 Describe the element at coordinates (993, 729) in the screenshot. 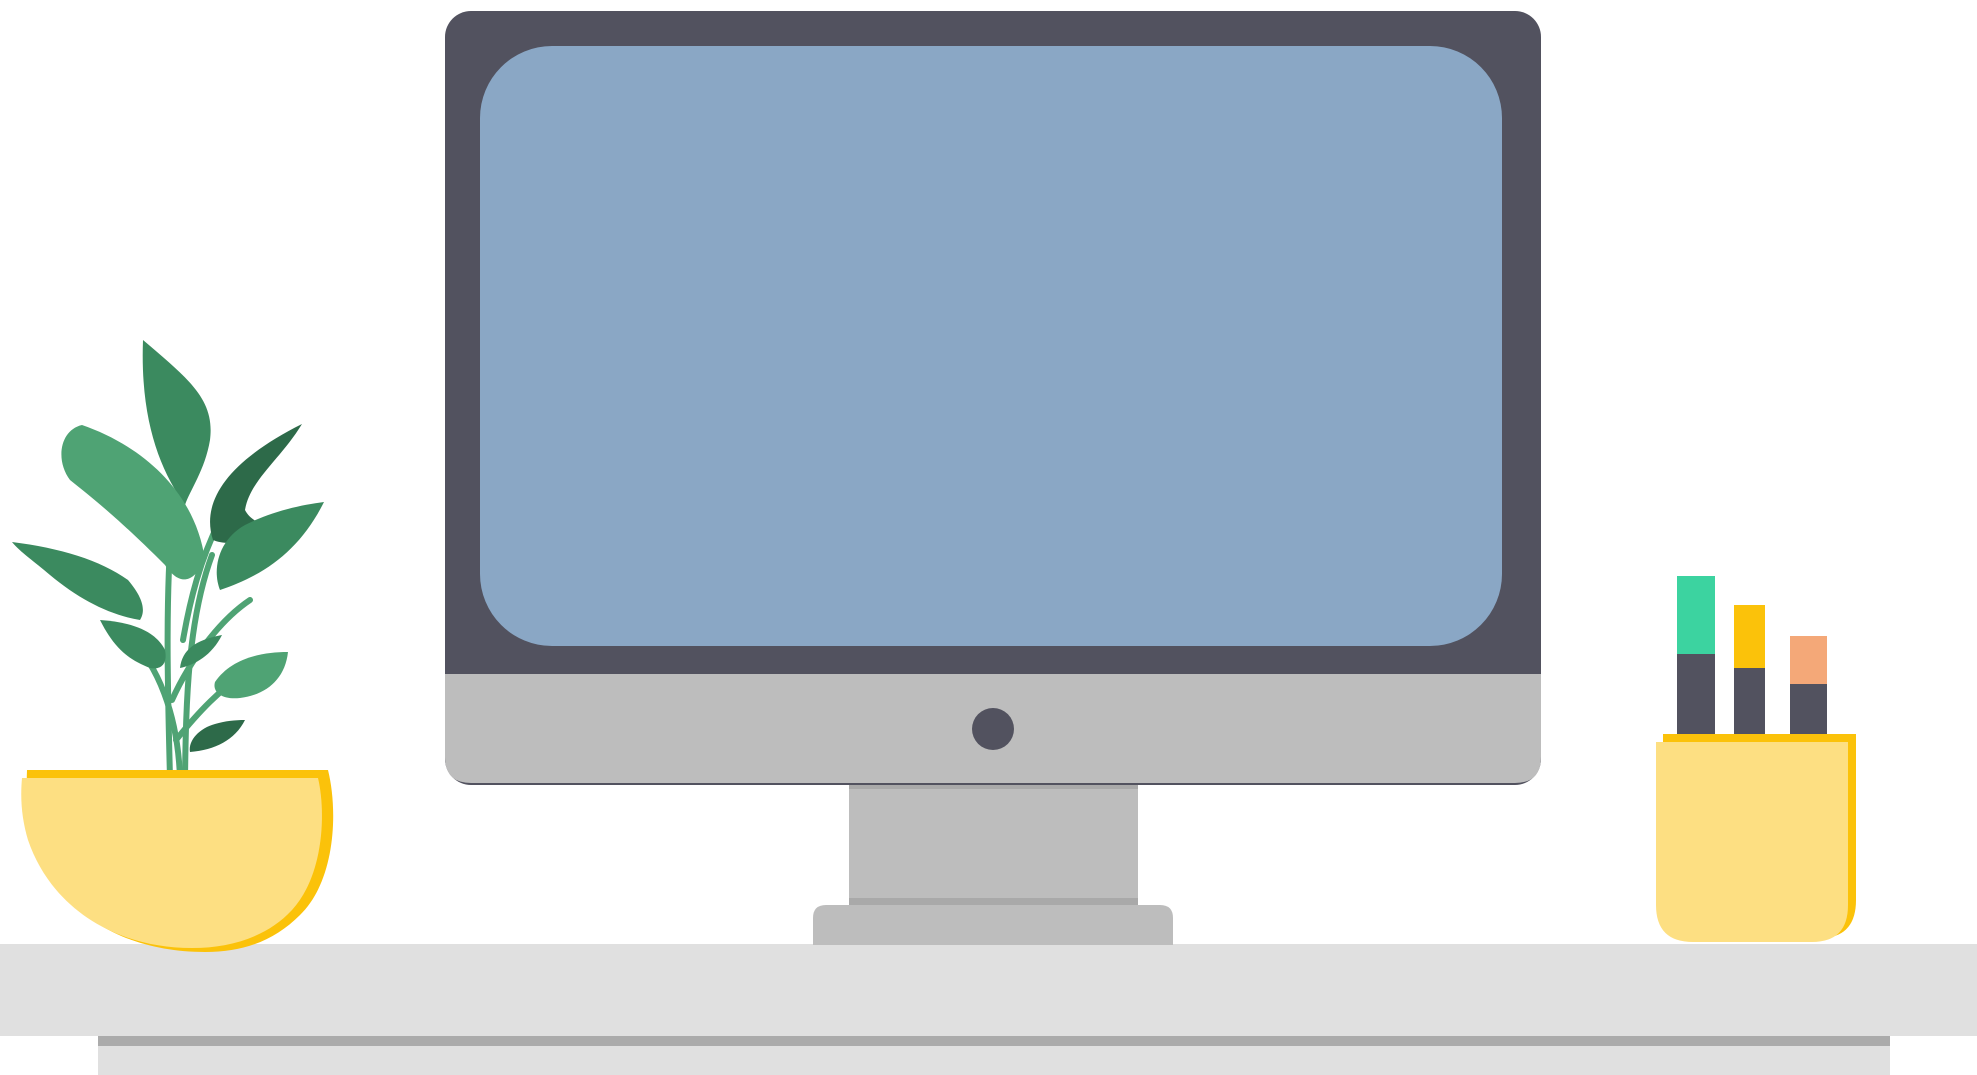

I see `monitor-power-button` at that location.